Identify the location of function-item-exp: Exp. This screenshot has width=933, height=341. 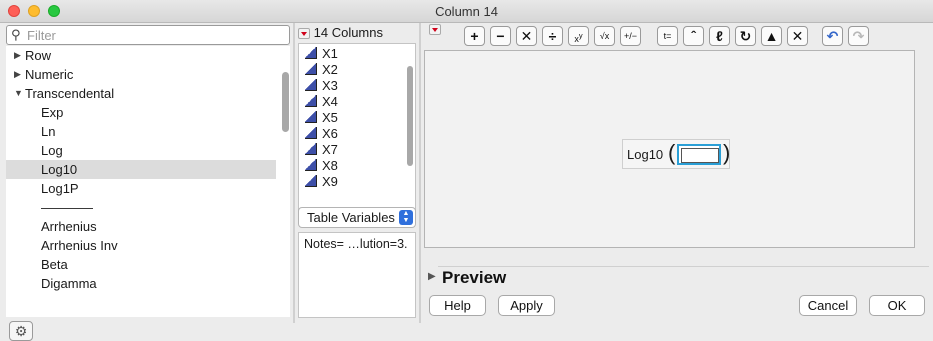
(141, 112).